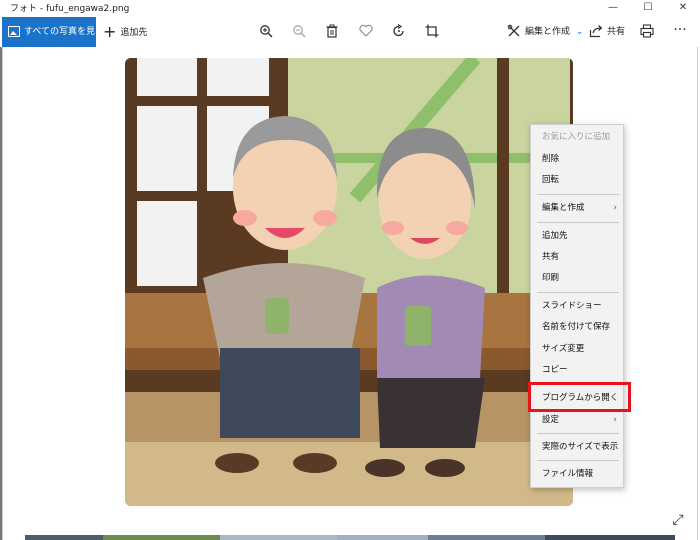 The width and height of the screenshot is (700, 540). What do you see at coordinates (579, 397) in the screenshot?
I see `highlight-box` at bounding box center [579, 397].